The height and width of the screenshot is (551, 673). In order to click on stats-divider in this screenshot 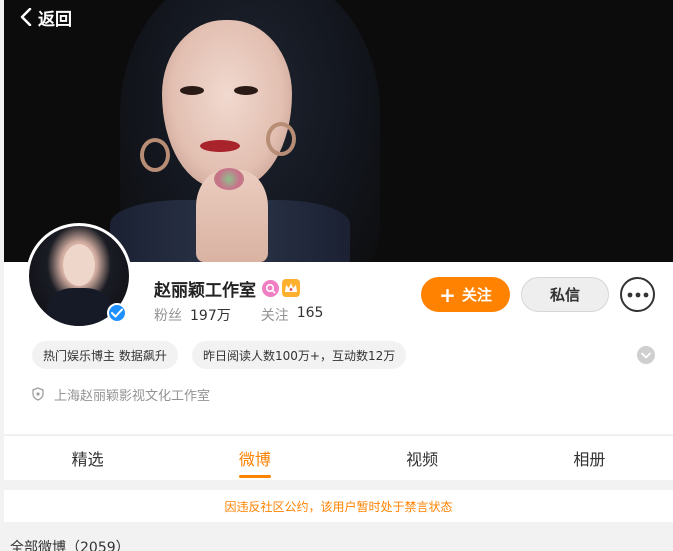, I will do `click(246, 315)`.